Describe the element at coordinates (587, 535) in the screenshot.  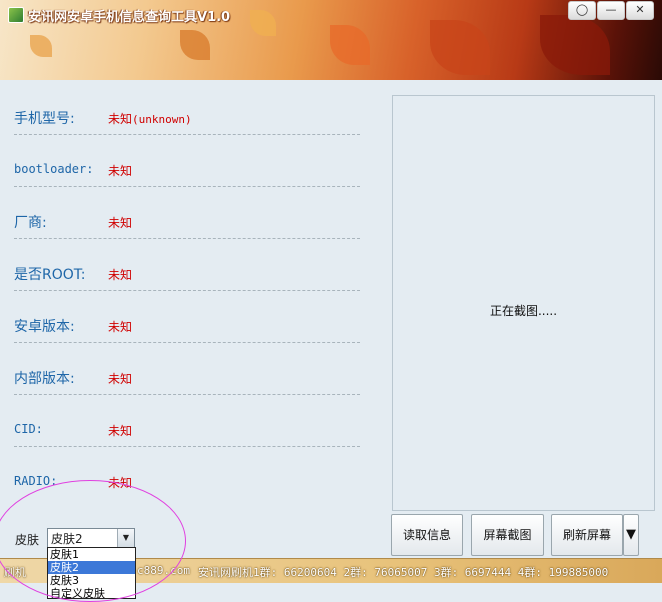
I see `refresh-screen-button: 刷新屏幕` at that location.